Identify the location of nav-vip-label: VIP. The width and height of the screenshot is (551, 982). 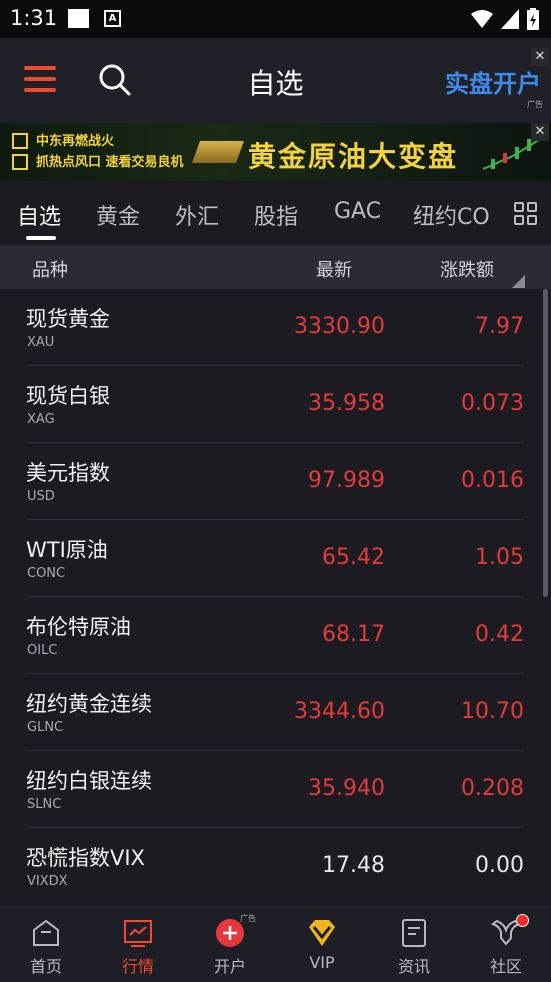
(322, 962).